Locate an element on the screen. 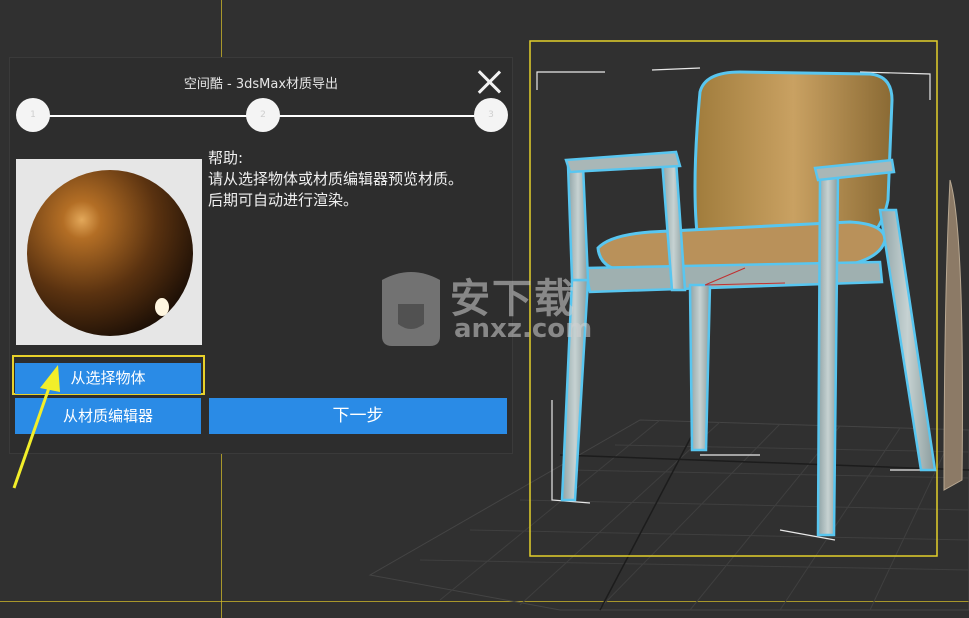 The width and height of the screenshot is (969, 618). next-step-button: 下一步 is located at coordinates (358, 416).